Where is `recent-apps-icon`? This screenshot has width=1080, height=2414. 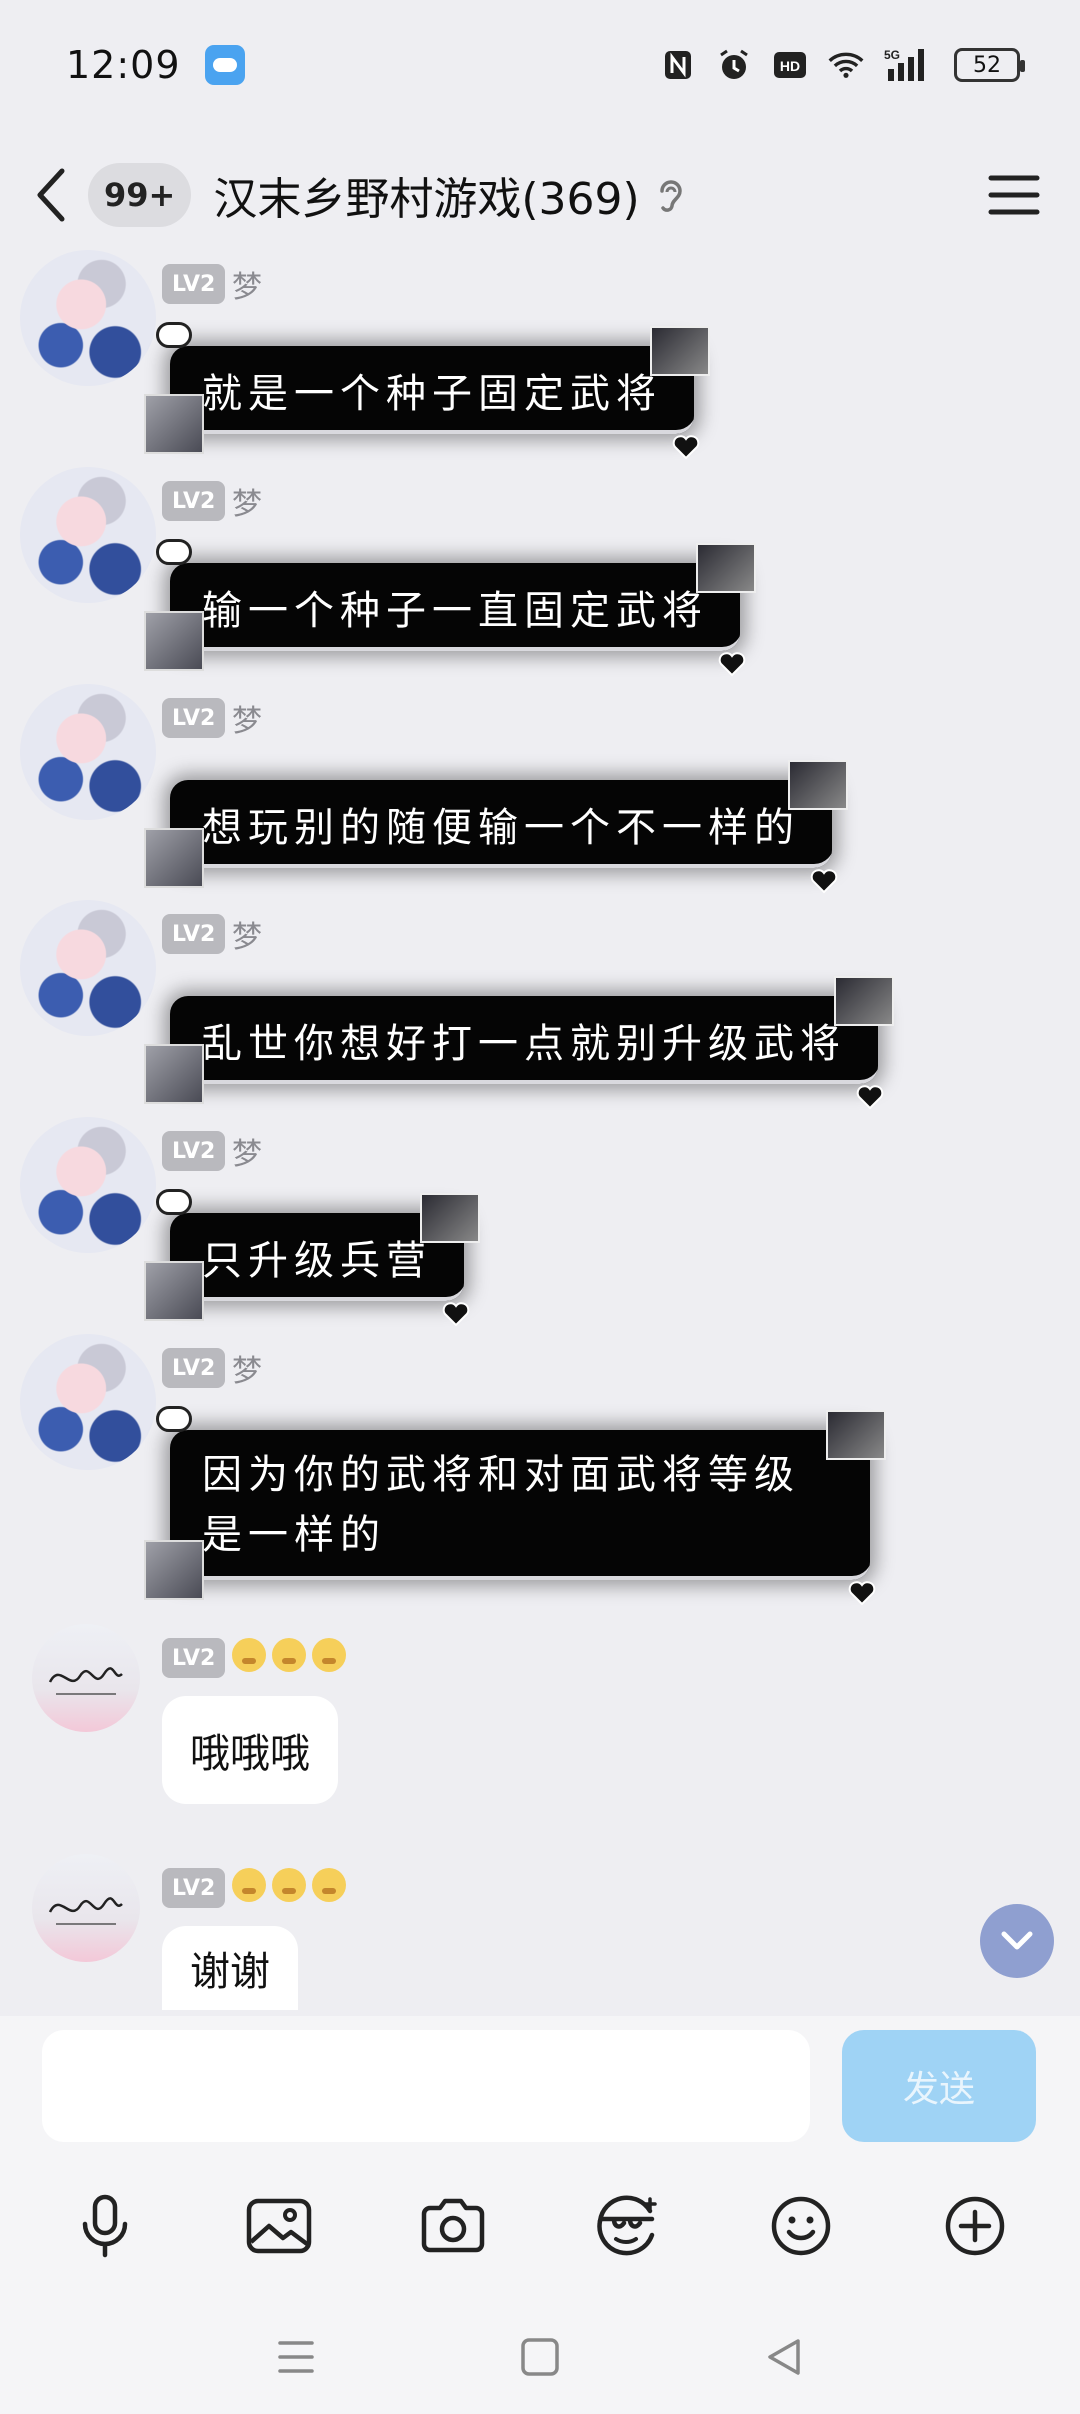
recent-apps-icon is located at coordinates (296, 2357).